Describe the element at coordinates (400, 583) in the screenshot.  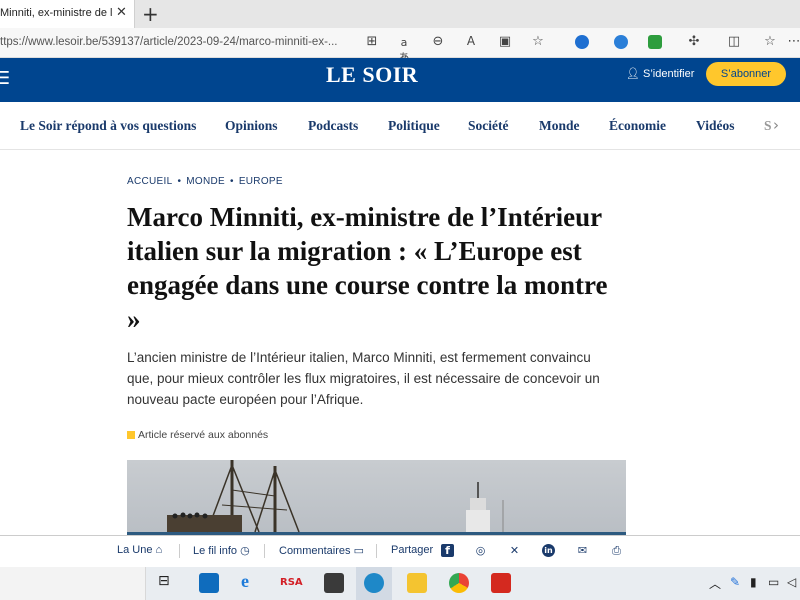
I see `windows-taskbar: ⊟ e RSA ︿ ✎ ▮ ▭ ◁` at that location.